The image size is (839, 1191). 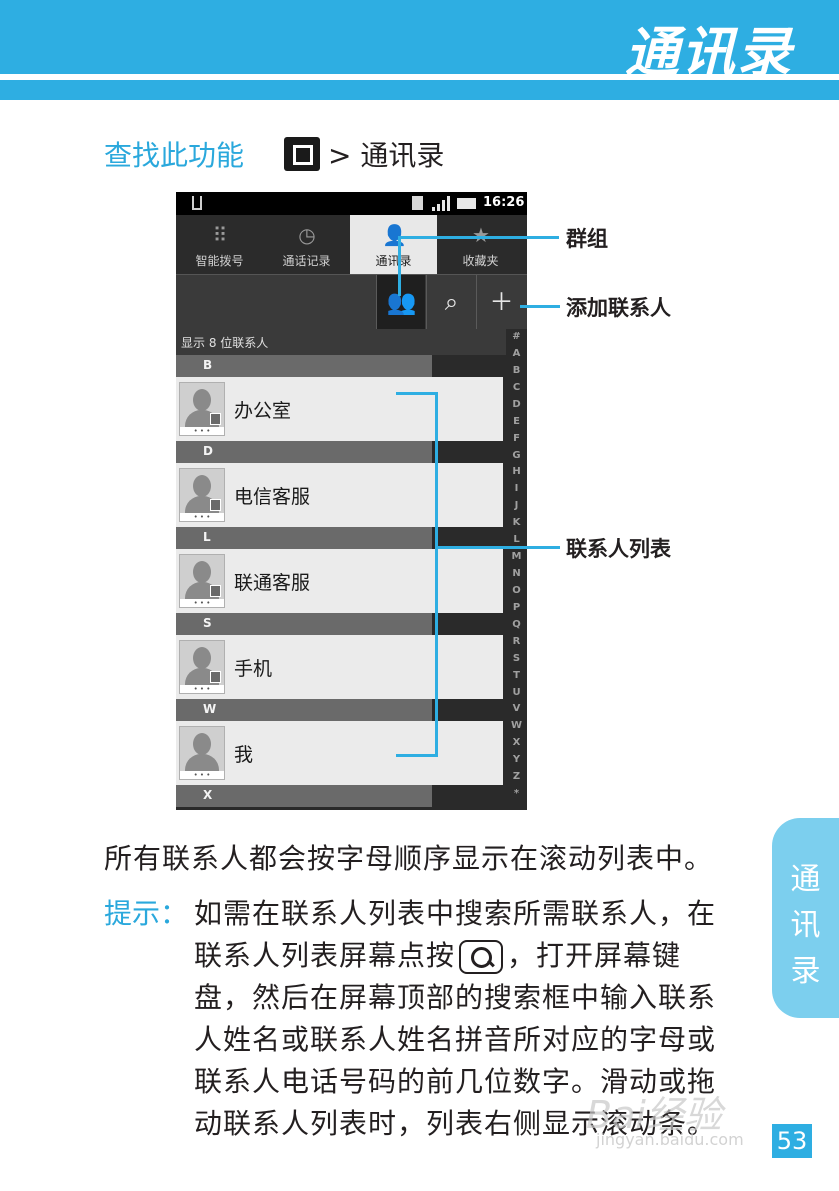 What do you see at coordinates (516, 438) in the screenshot?
I see `alpha-index-letter: F` at bounding box center [516, 438].